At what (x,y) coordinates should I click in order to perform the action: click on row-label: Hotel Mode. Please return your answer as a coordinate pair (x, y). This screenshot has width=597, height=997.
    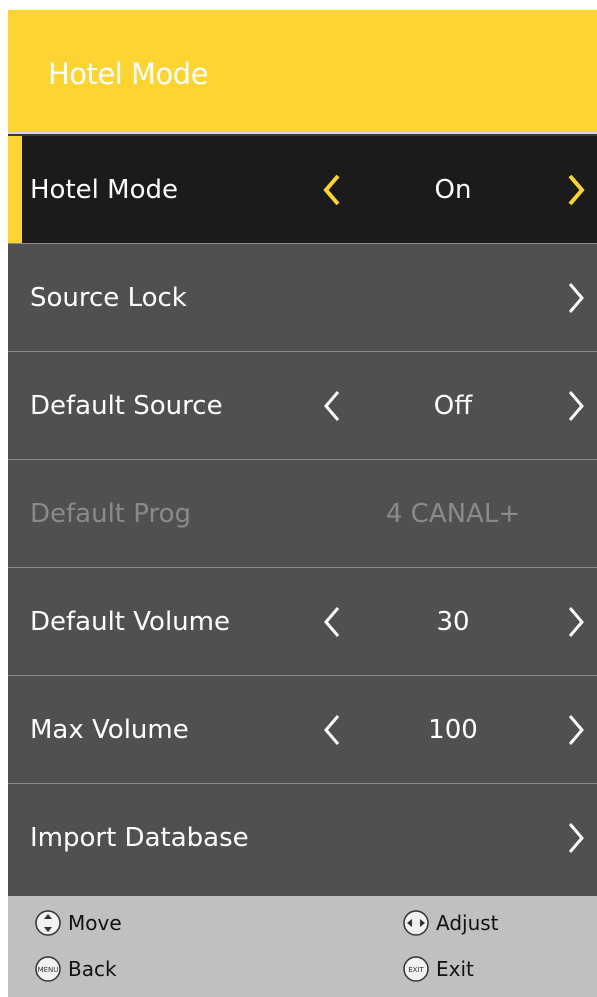
    Looking at the image, I should click on (104, 190).